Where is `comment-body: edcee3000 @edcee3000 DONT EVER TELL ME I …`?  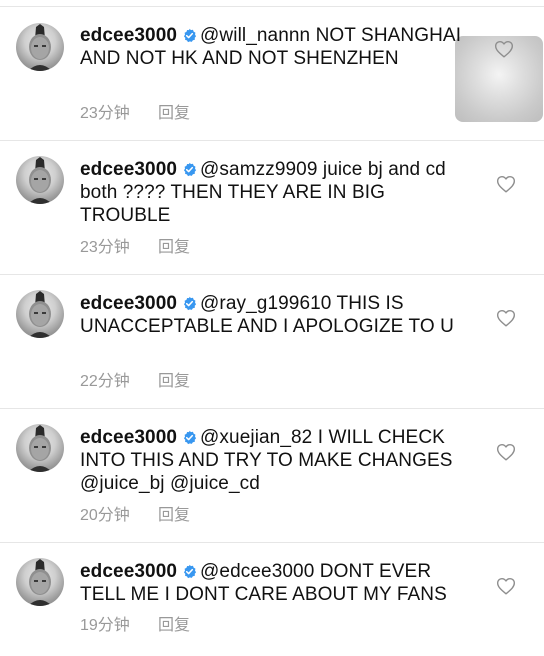
comment-body: edcee3000 @edcee3000 DONT EVER TELL ME I … is located at coordinates (280, 583).